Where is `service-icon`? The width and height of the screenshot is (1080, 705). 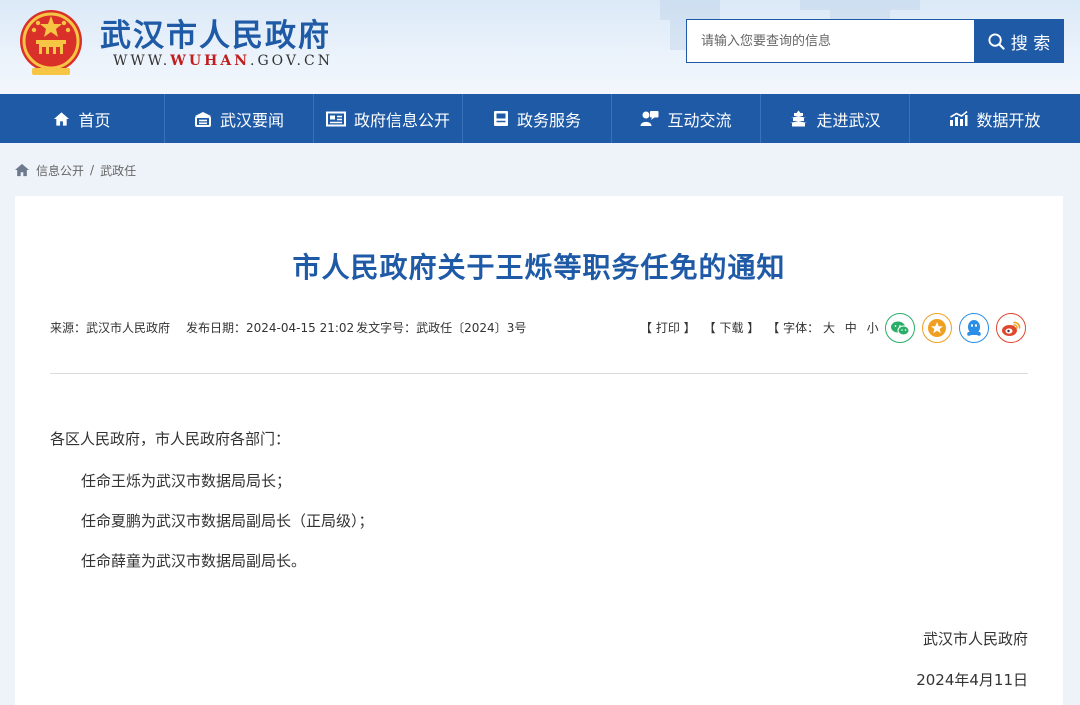
service-icon is located at coordinates (500, 118).